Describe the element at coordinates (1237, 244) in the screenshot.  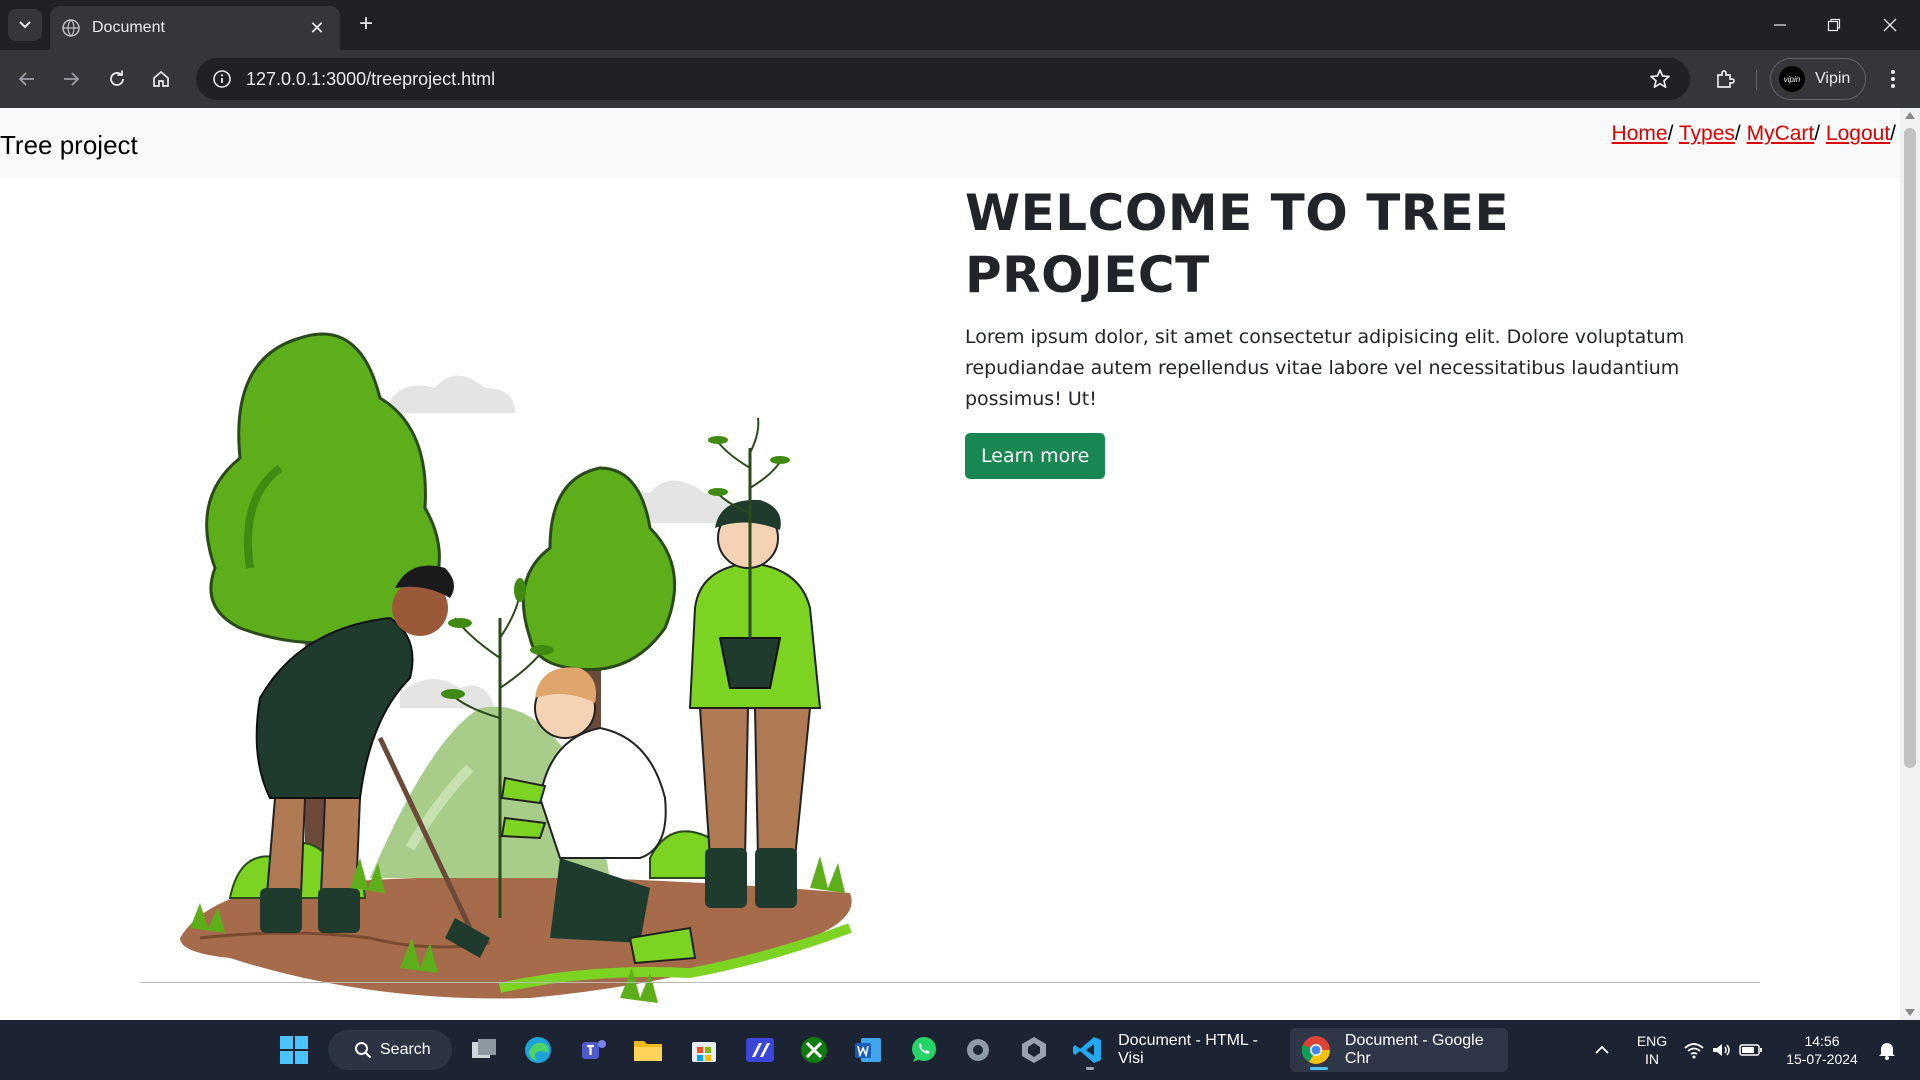
I see `hero-heading: WELCOME TO TREE PROJECT` at that location.